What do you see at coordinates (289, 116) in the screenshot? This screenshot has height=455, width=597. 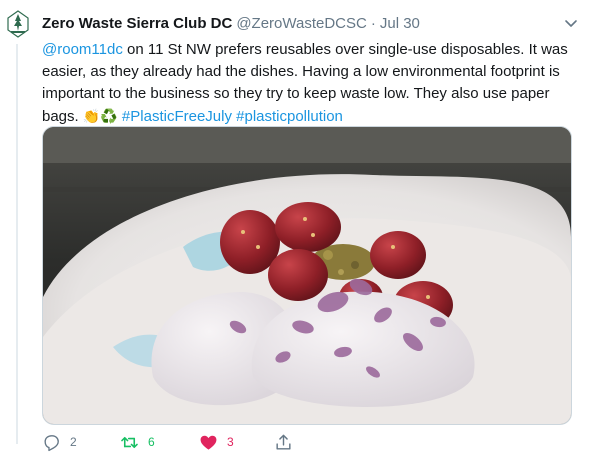 I see `hashtag-plasticpollution: #plasticpollution` at bounding box center [289, 116].